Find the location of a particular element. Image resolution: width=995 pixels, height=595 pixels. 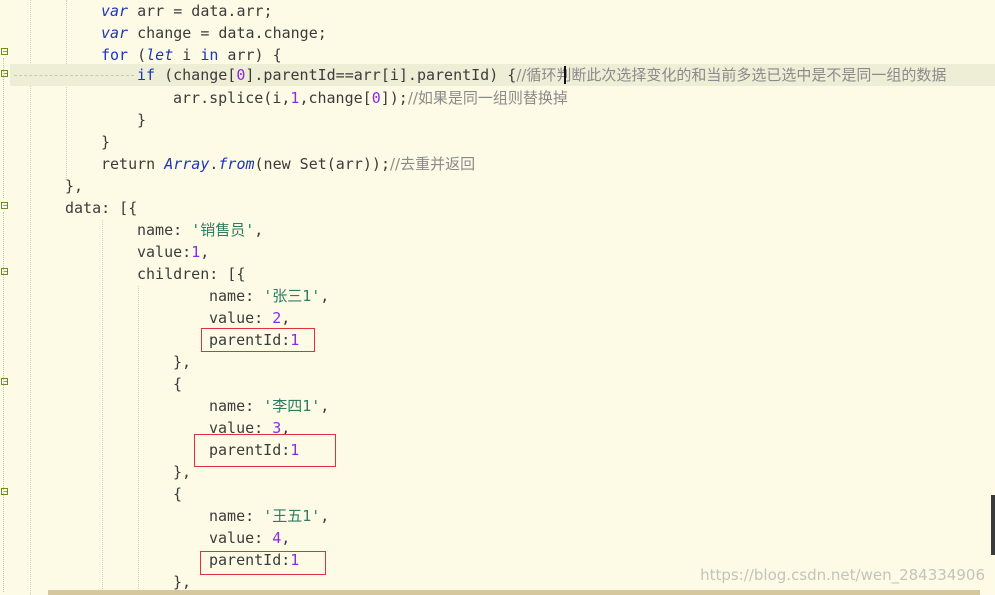

code-text: ,change[ is located at coordinates (335, 98).